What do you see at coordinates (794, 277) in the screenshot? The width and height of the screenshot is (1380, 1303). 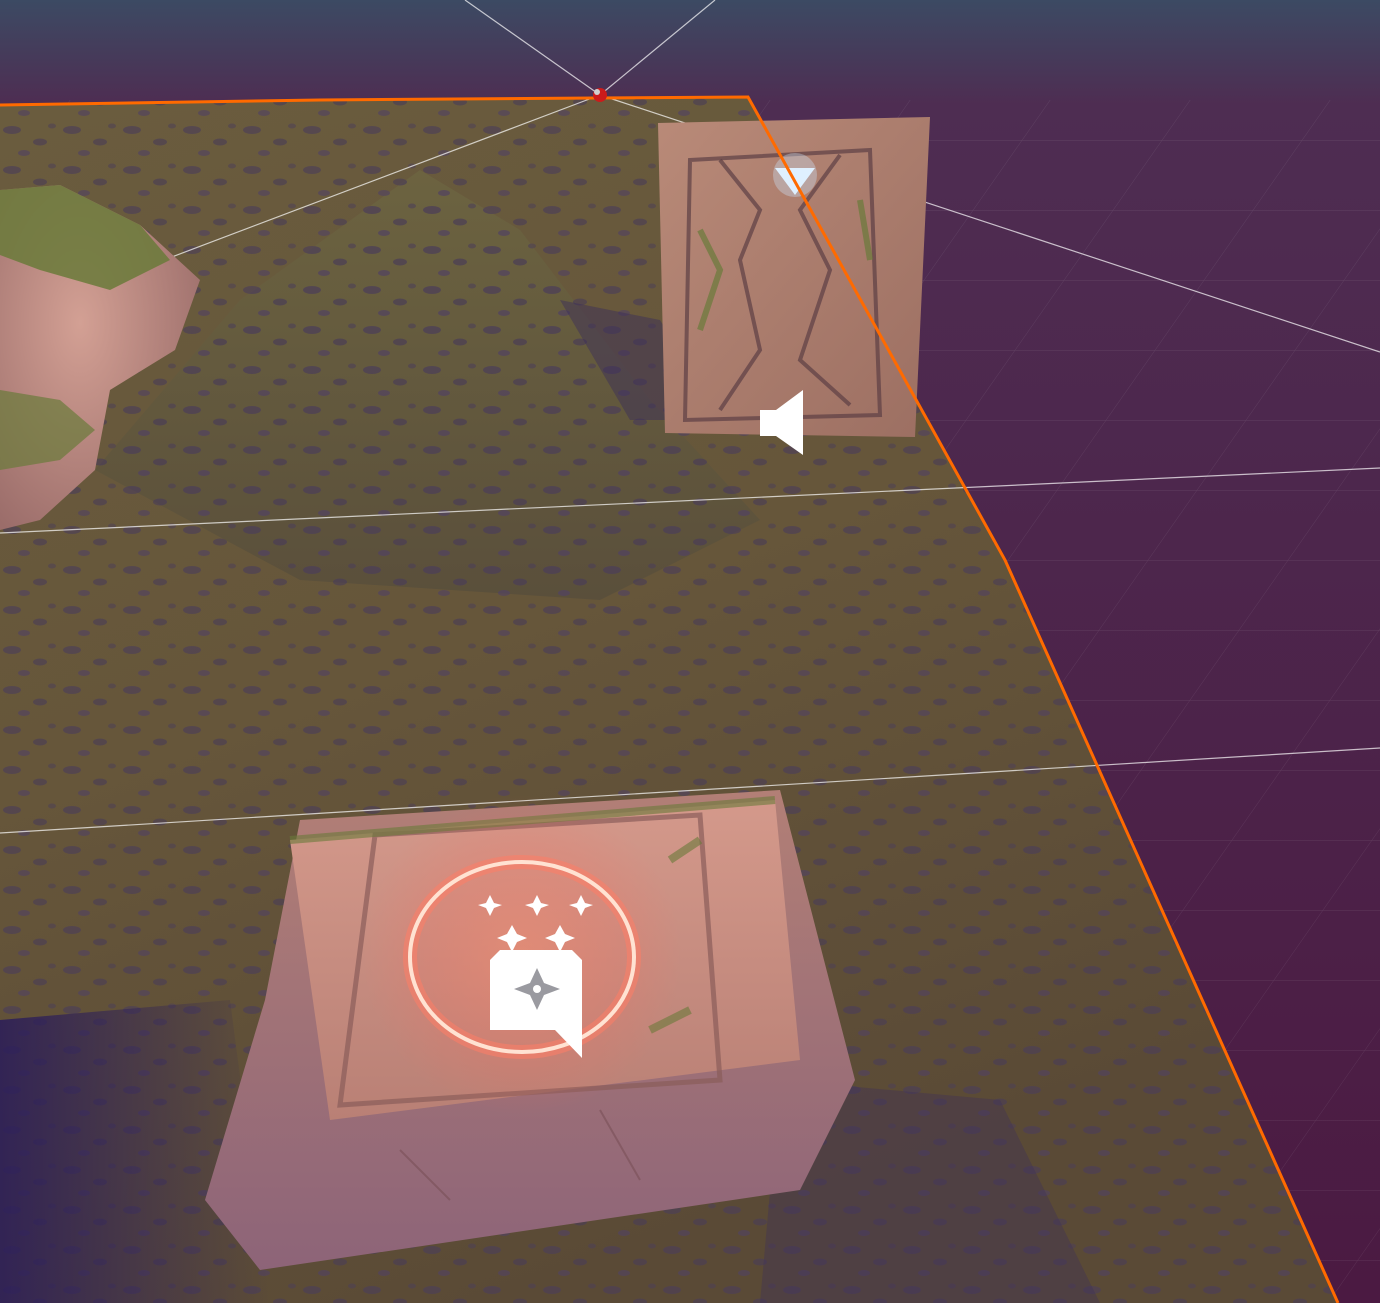 I see `stone-door` at bounding box center [794, 277].